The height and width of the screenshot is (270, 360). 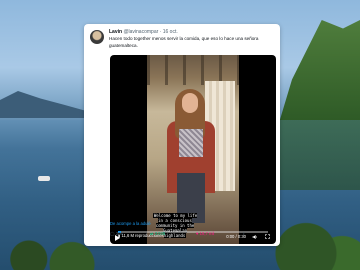 I want to click on like-action: ♥ 18,7 mil, so click(x=205, y=233).